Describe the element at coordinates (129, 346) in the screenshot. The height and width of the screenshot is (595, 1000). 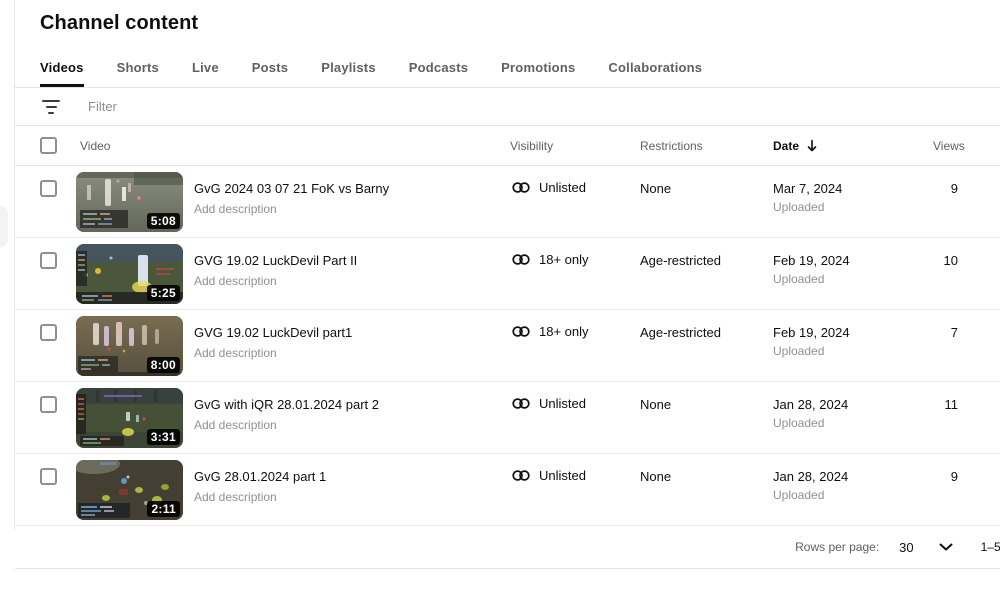
I see `video-thumbnail: 8:00` at that location.